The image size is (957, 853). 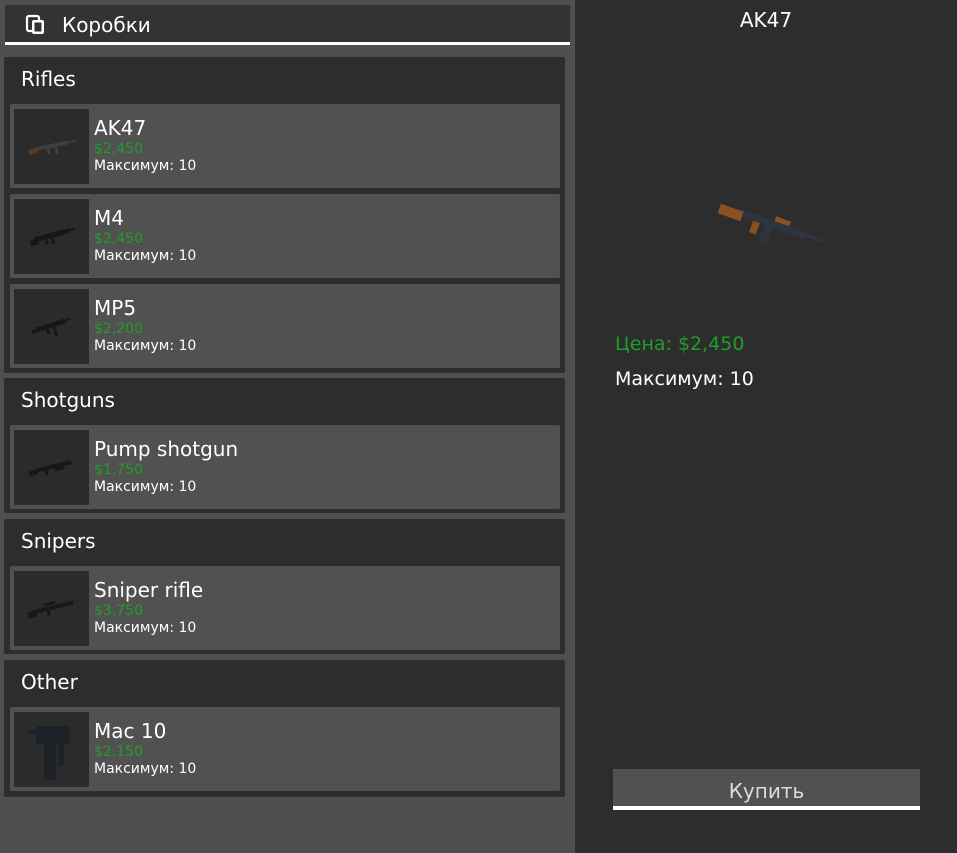 I want to click on item-ak47: AK47 $2,450 Максимум: 10, so click(x=285, y=146).